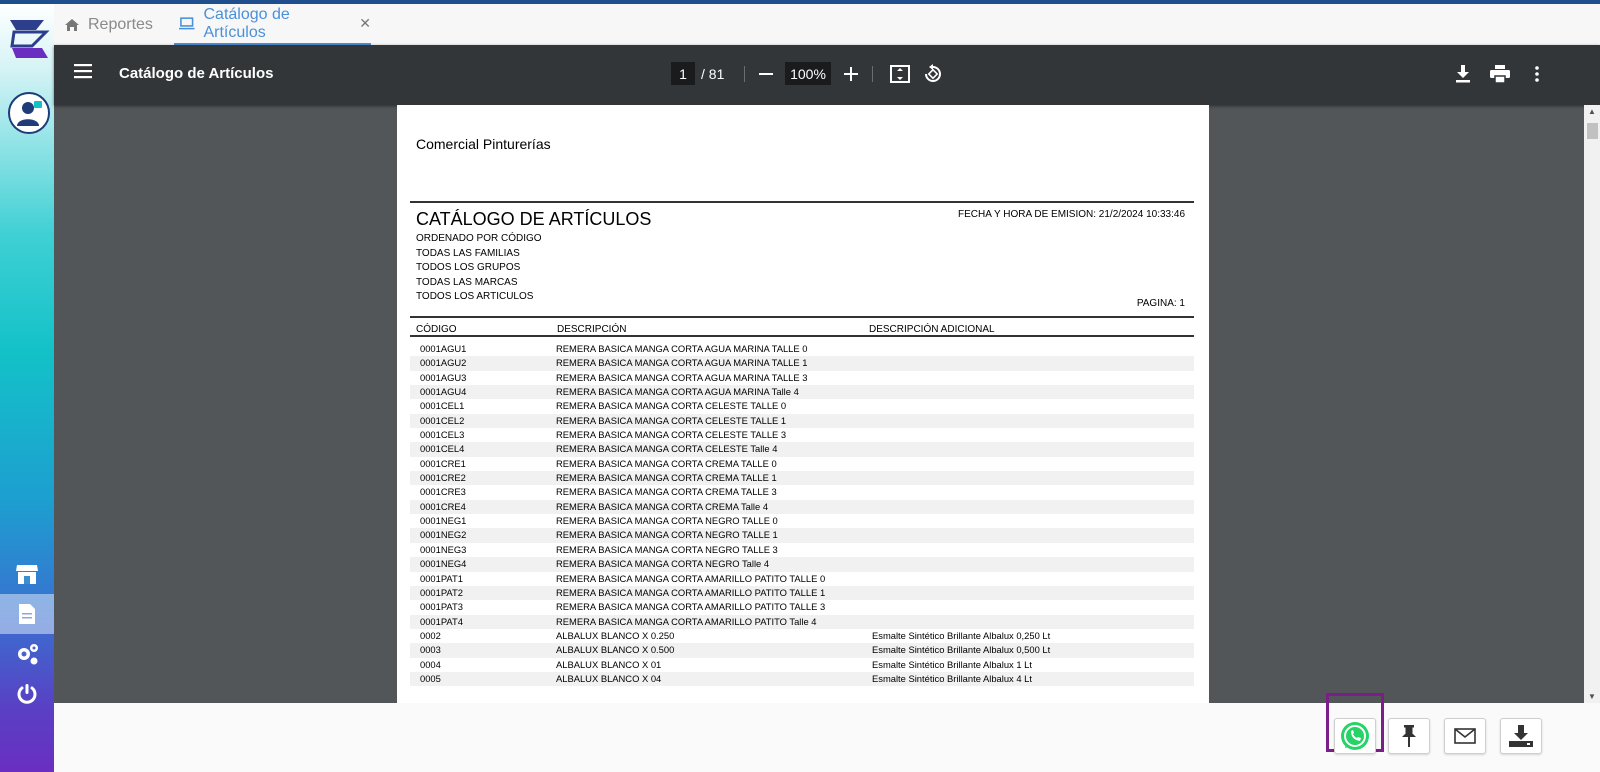 The width and height of the screenshot is (1600, 772). Describe the element at coordinates (1465, 736) in the screenshot. I see `email-button` at that location.